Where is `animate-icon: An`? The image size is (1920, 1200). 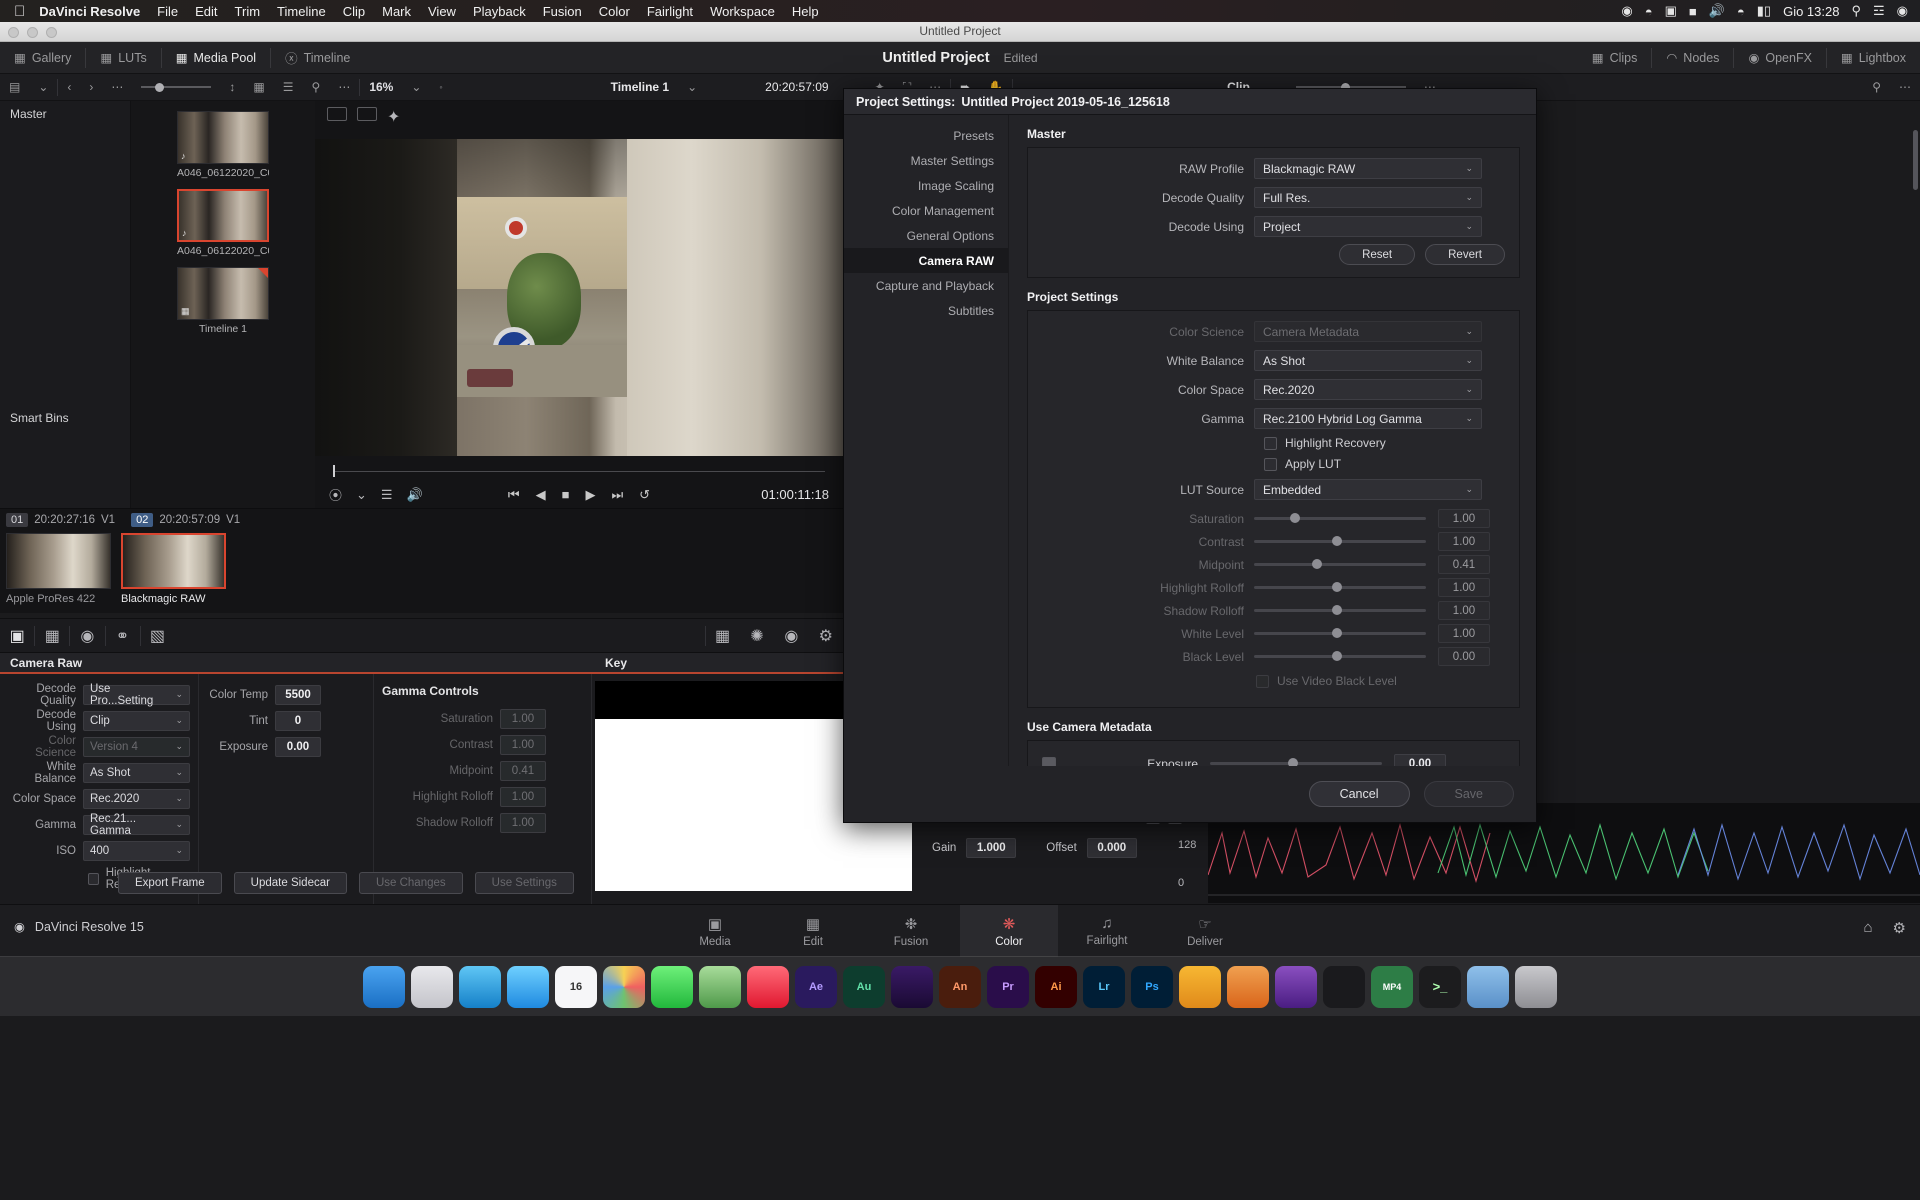
animate-icon: An is located at coordinates (960, 986).